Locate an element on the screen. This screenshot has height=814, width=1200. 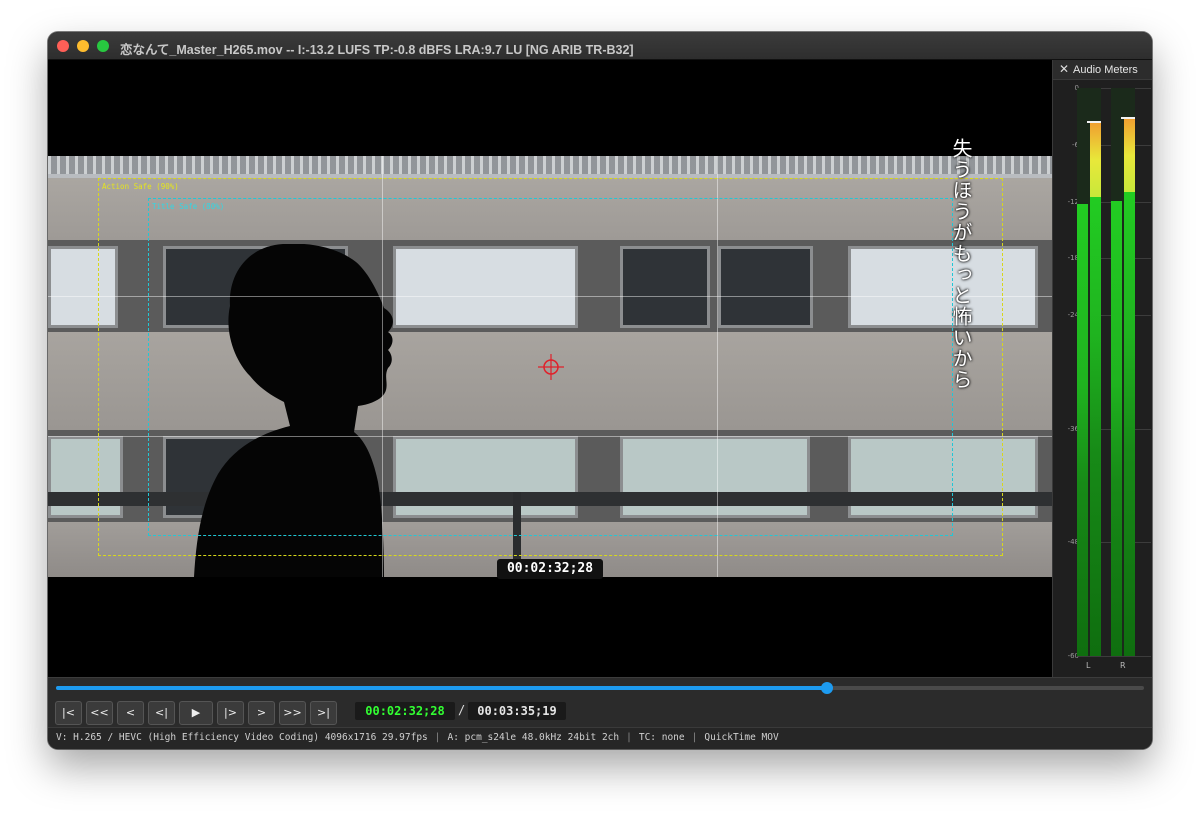
minimize-window-button is located at coordinates (83, 46).